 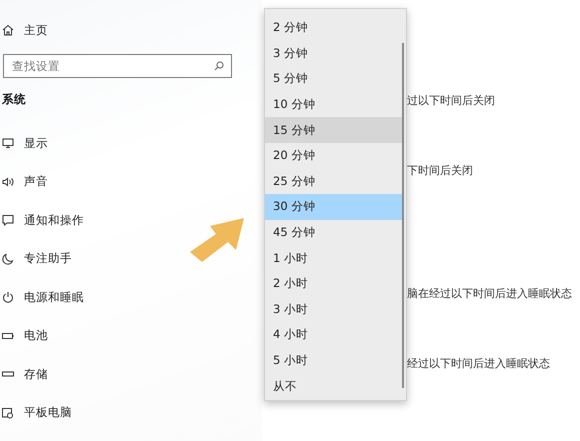 I want to click on search-field: 查找设置, so click(x=117, y=66).